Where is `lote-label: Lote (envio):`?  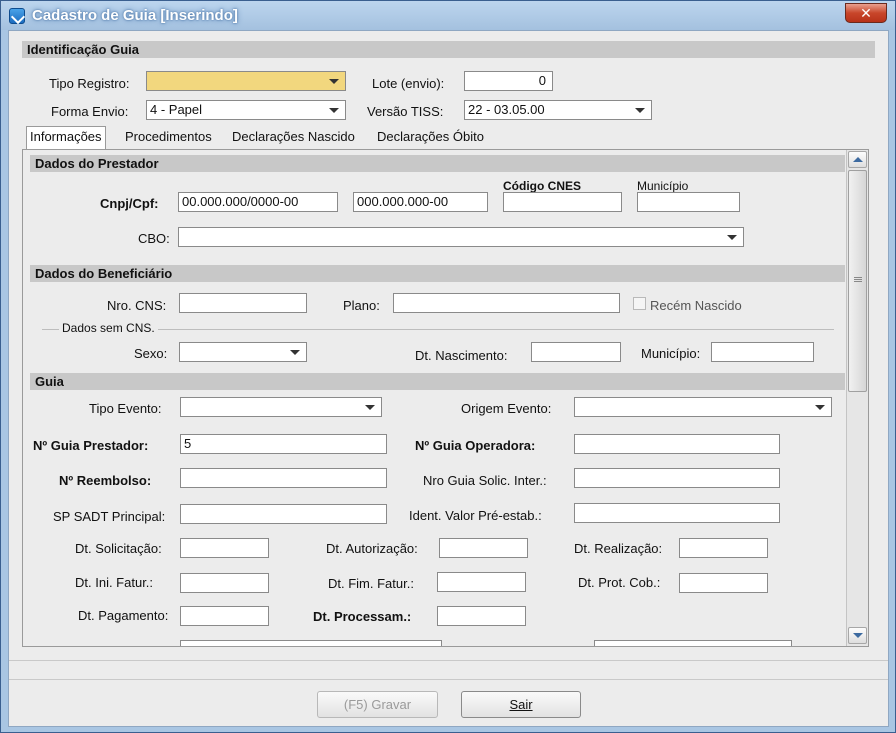
lote-label: Lote (envio): is located at coordinates (408, 83).